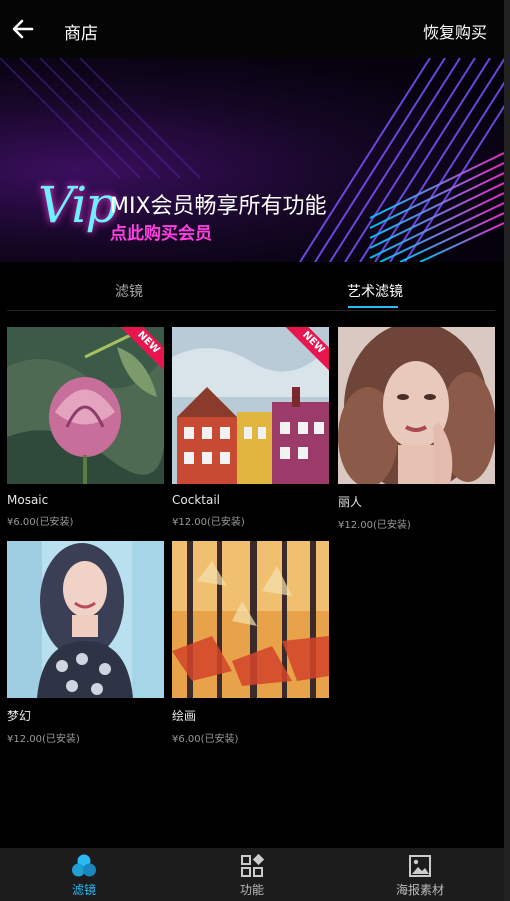 The height and width of the screenshot is (901, 510). I want to click on filter-name: Cocktail, so click(196, 500).